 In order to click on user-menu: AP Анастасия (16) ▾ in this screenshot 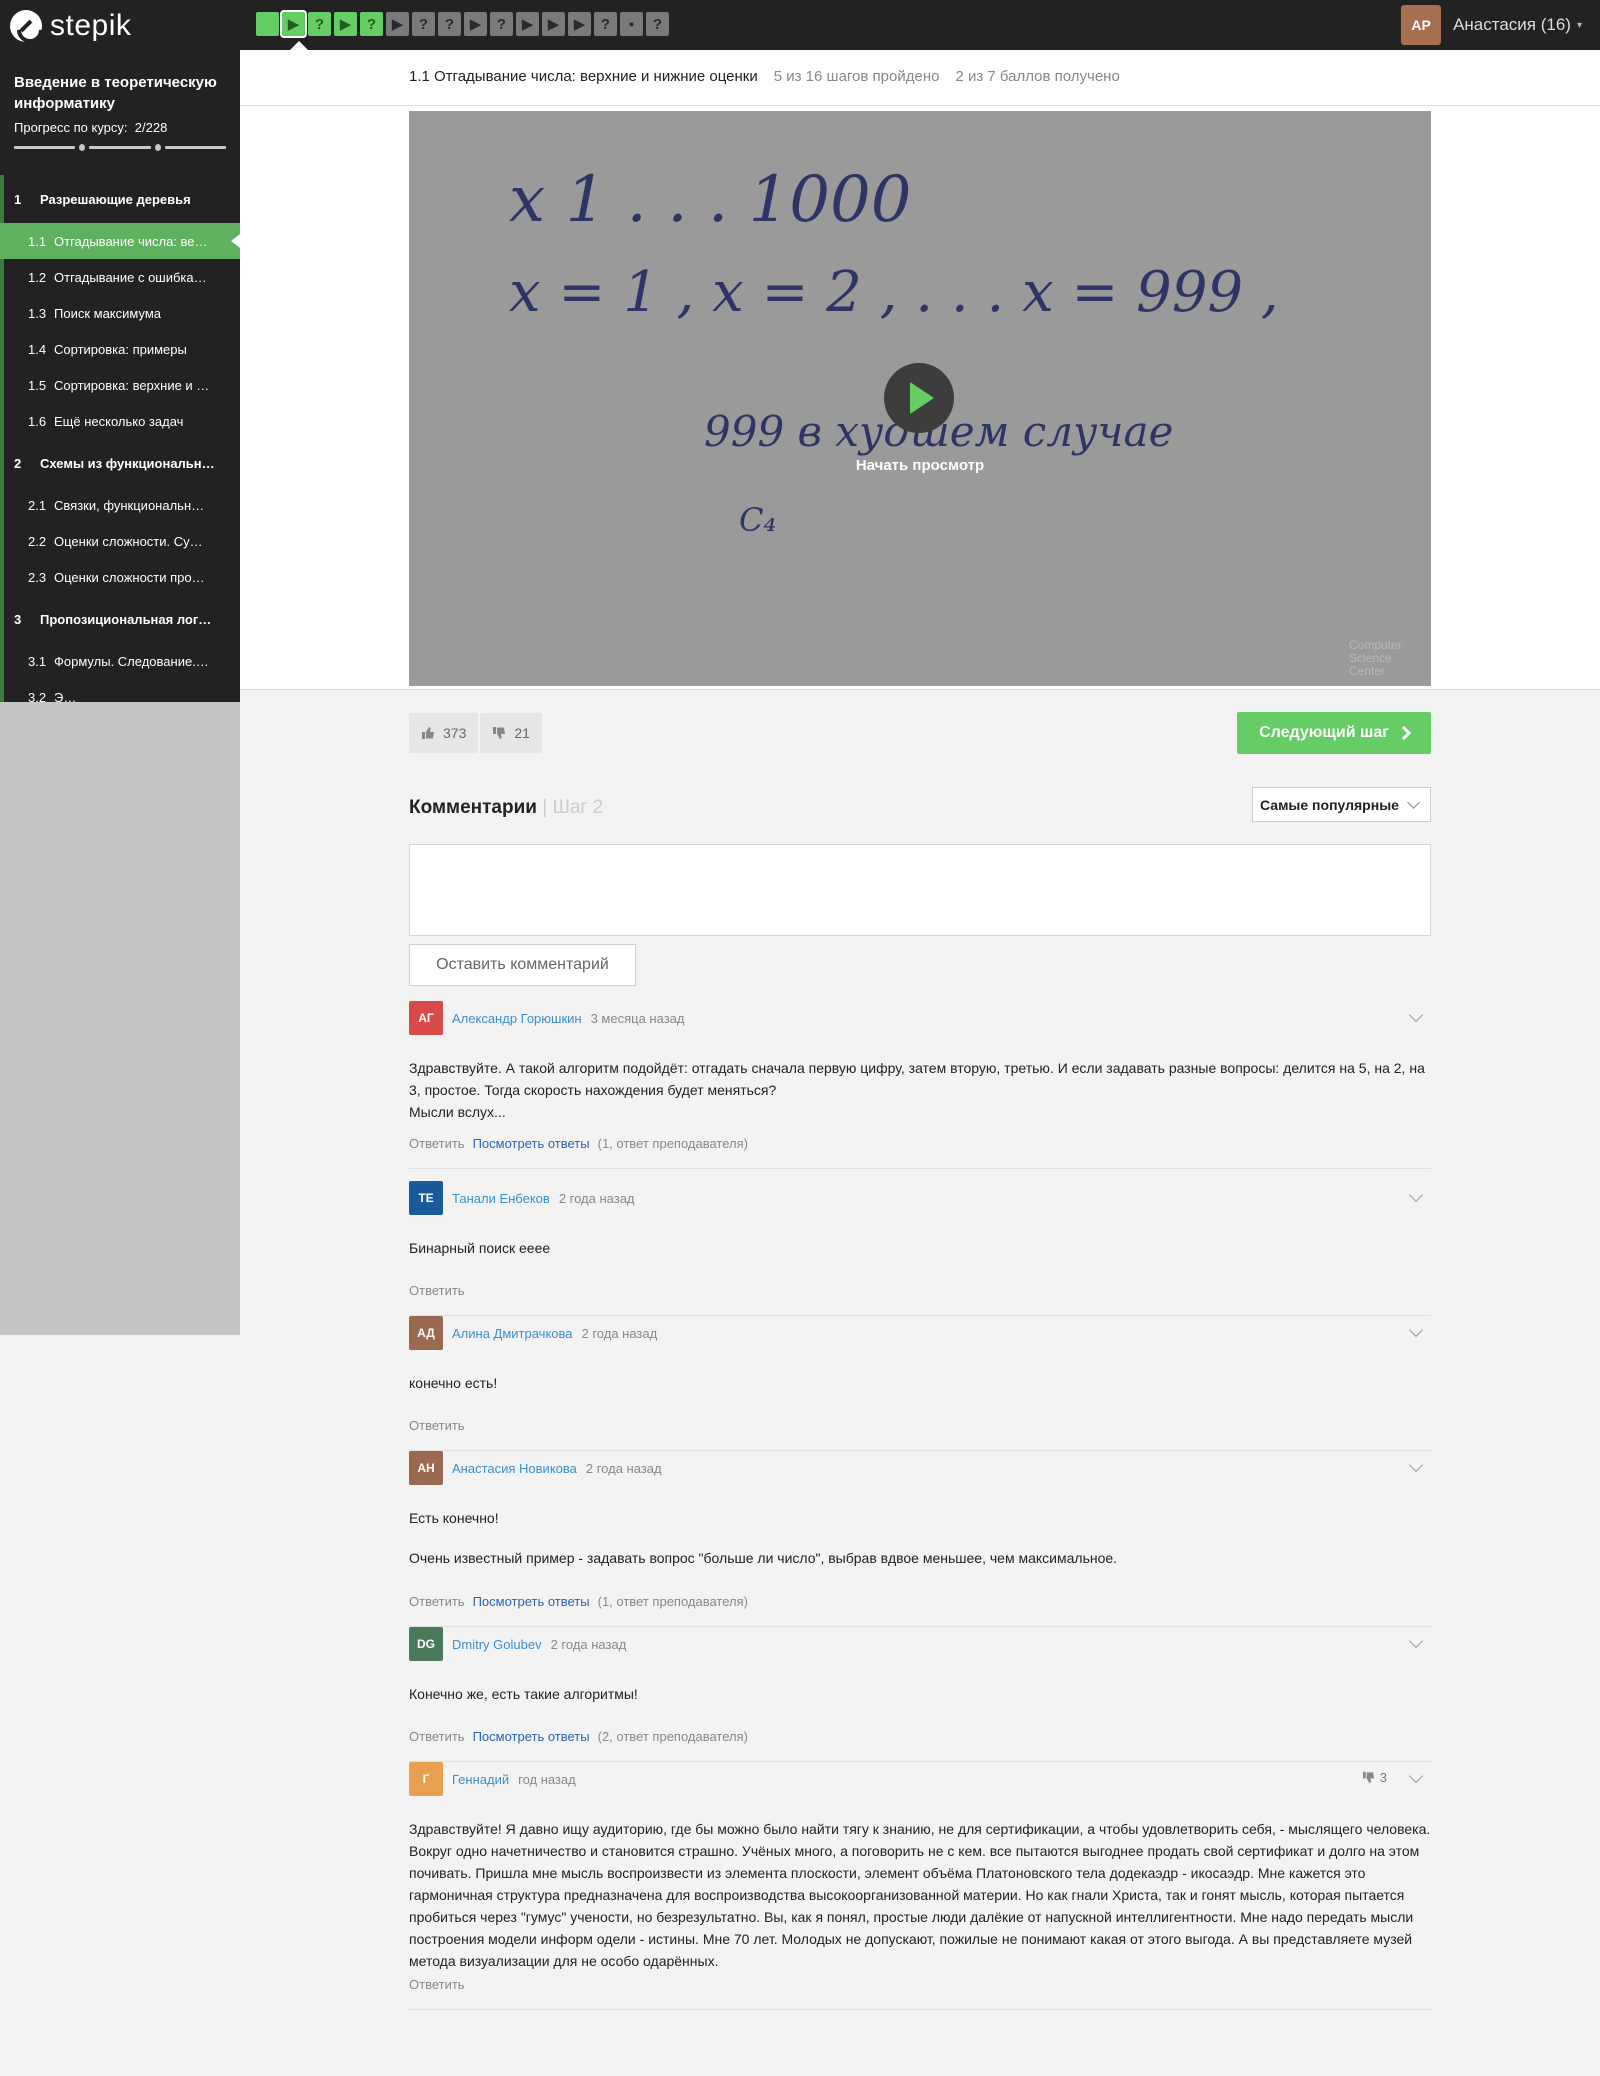, I will do `click(1491, 25)`.